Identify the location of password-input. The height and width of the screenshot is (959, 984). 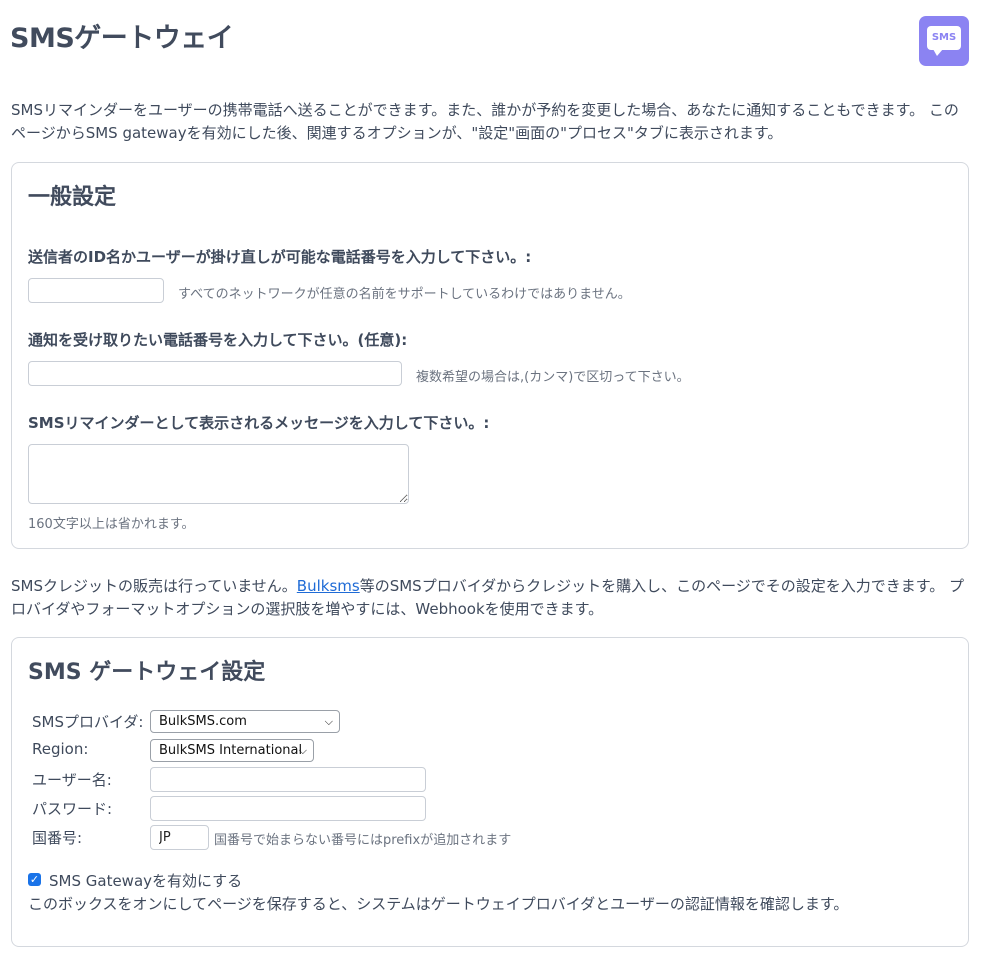
(288, 808).